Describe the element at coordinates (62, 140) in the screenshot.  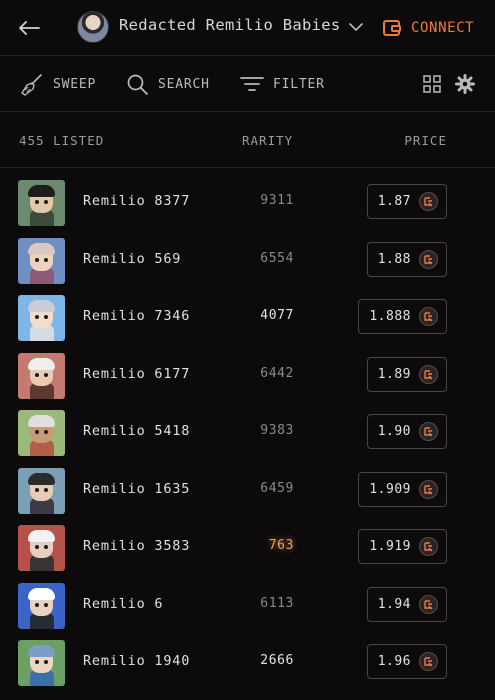
I see `listed-count: 455 LISTED` at that location.